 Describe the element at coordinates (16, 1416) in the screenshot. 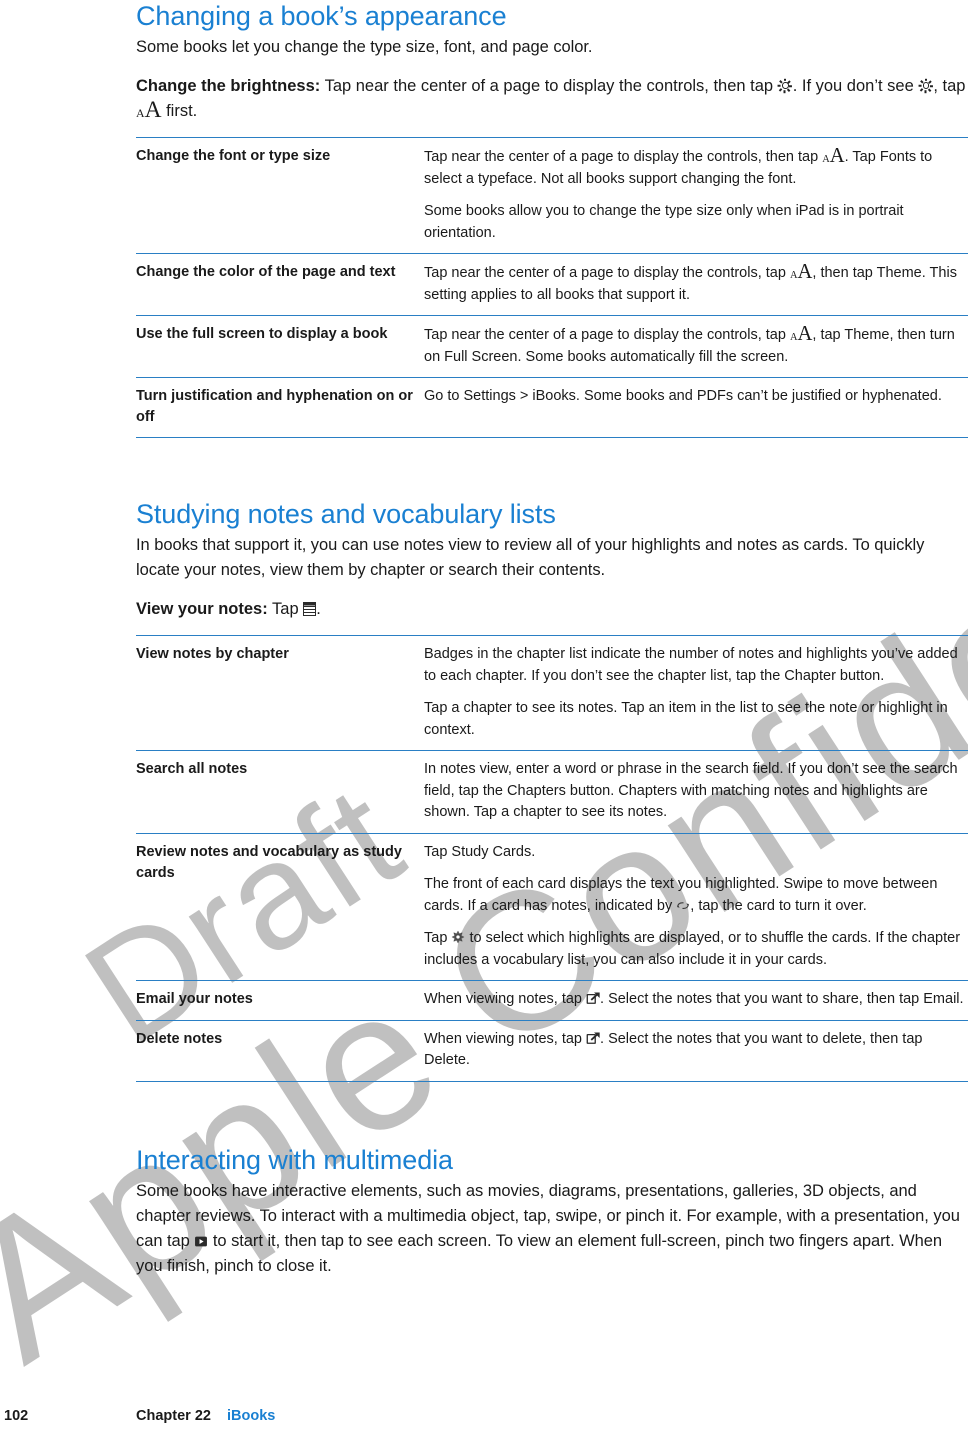

I see `footer-page-number: 102` at that location.